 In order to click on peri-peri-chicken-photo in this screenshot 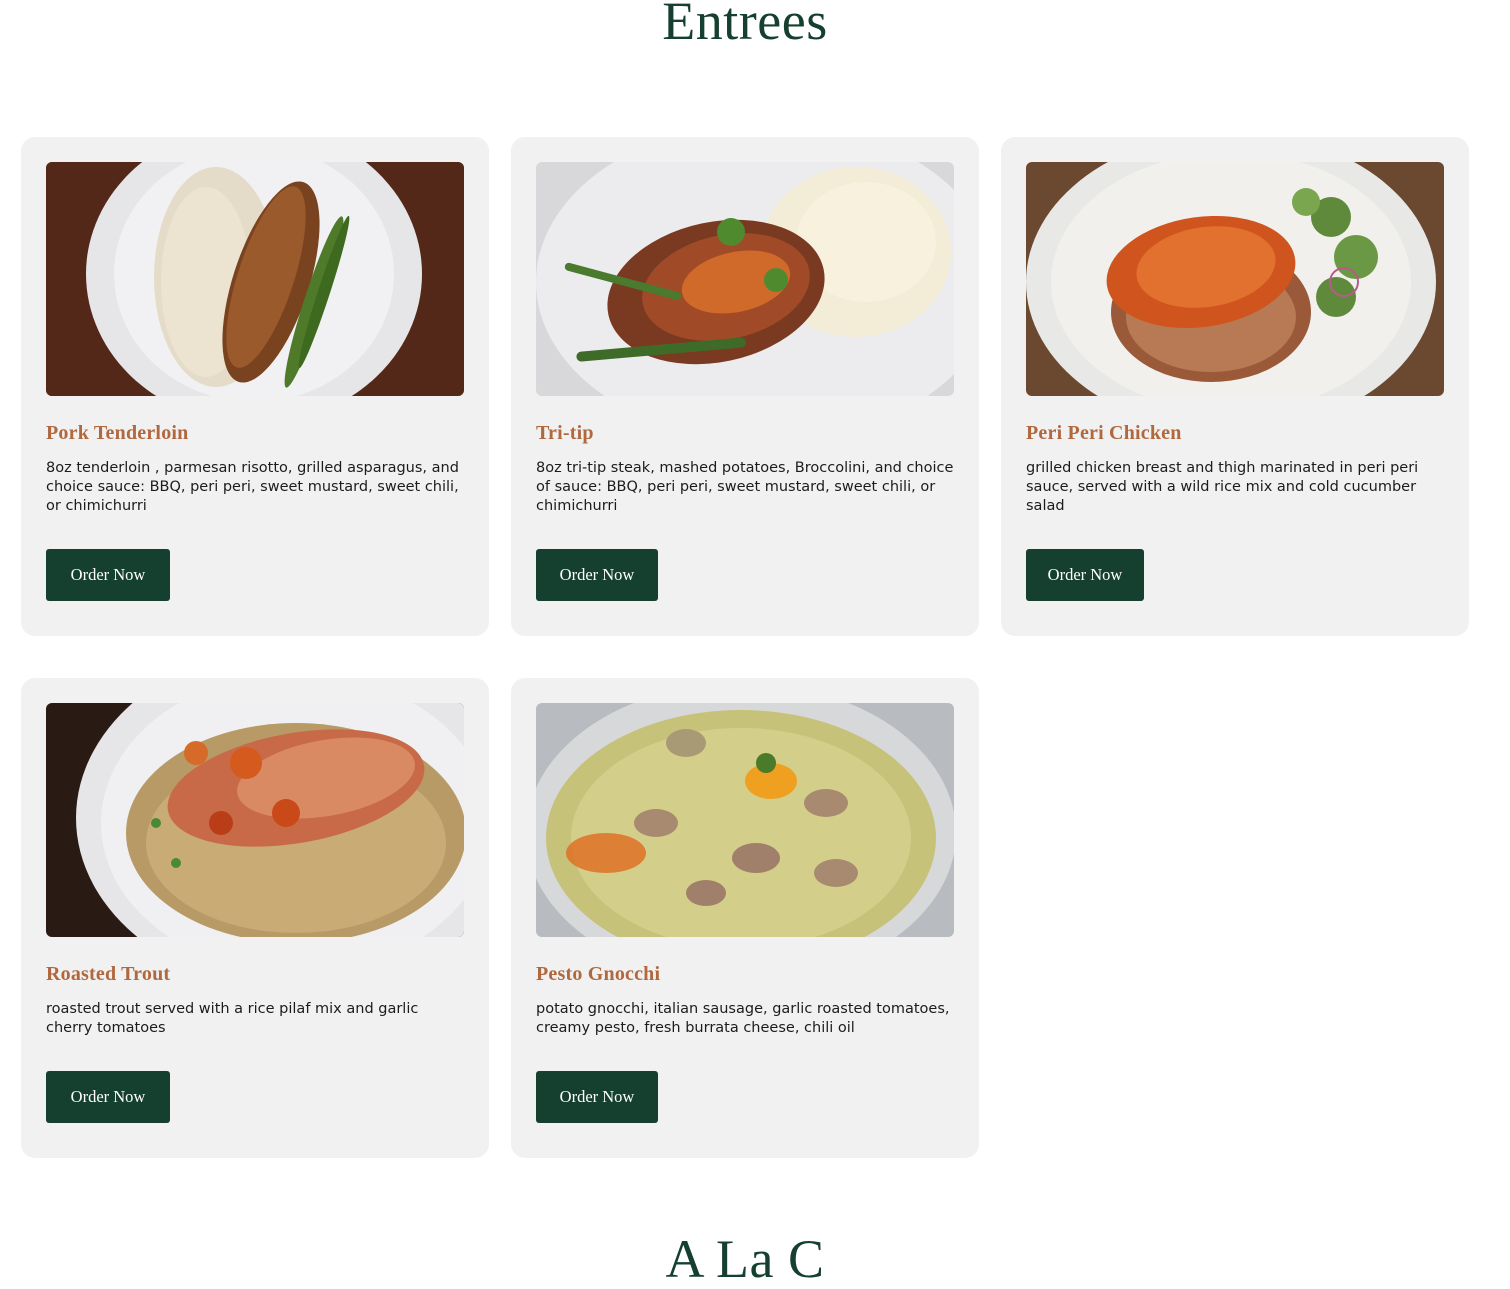, I will do `click(1235, 279)`.